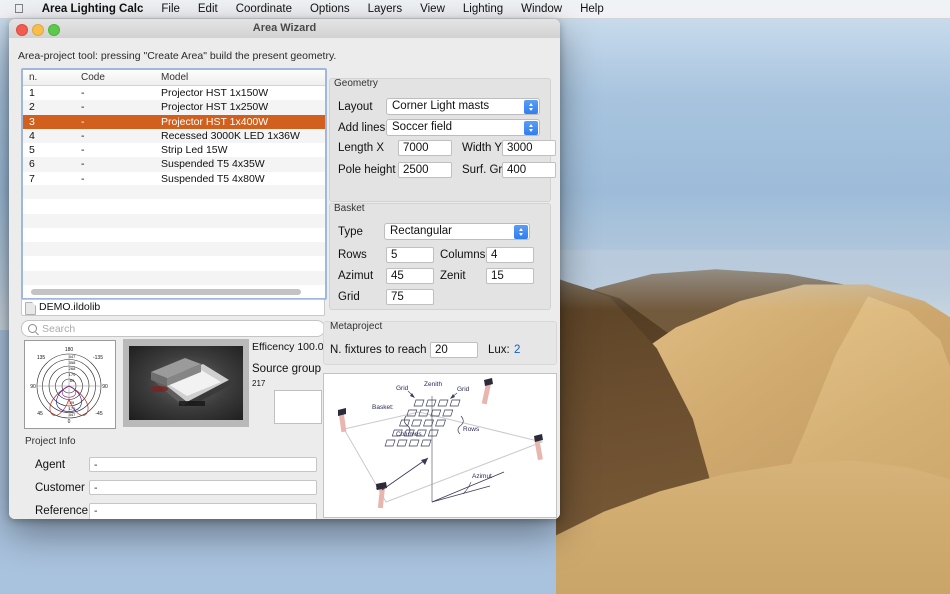  Describe the element at coordinates (203, 464) in the screenshot. I see `agent-field: -` at that location.